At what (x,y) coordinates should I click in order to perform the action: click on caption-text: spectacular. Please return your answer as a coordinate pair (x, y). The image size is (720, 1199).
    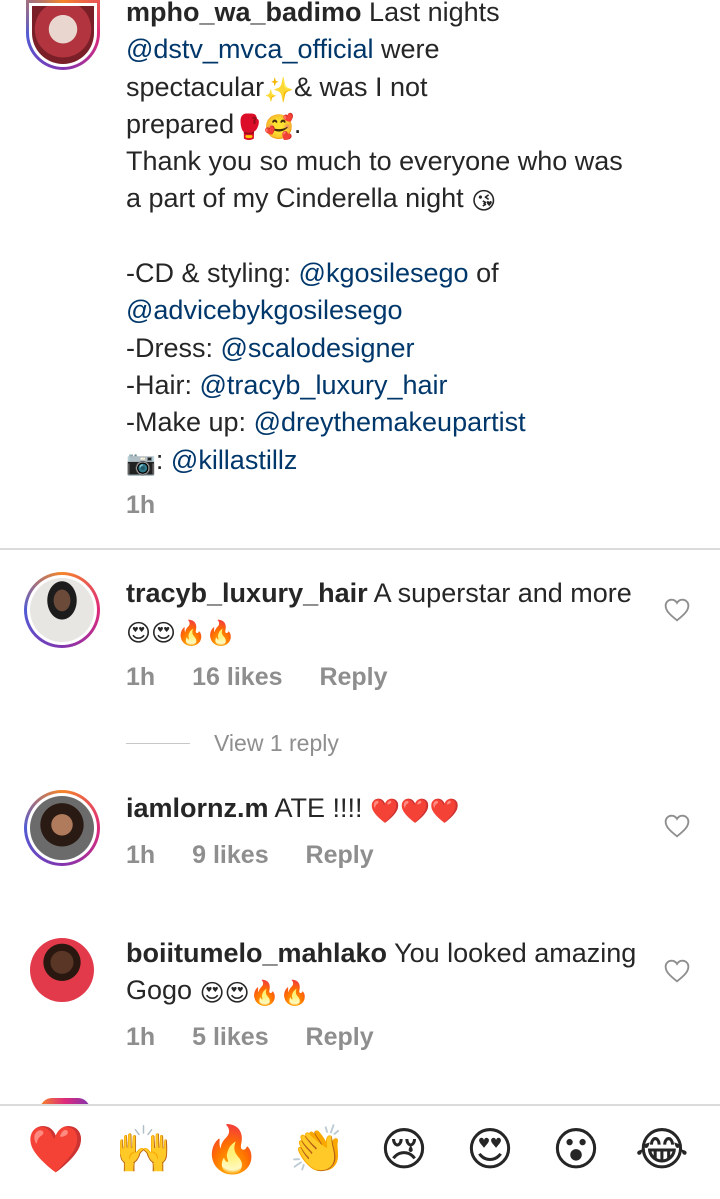
    Looking at the image, I should click on (195, 86).